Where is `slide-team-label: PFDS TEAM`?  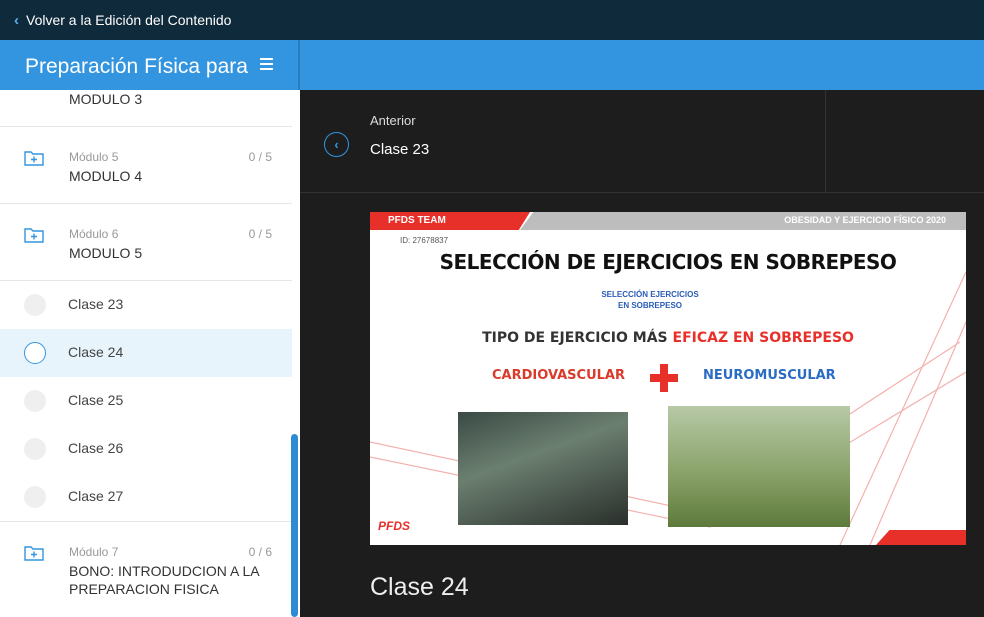
slide-team-label: PFDS TEAM is located at coordinates (417, 220).